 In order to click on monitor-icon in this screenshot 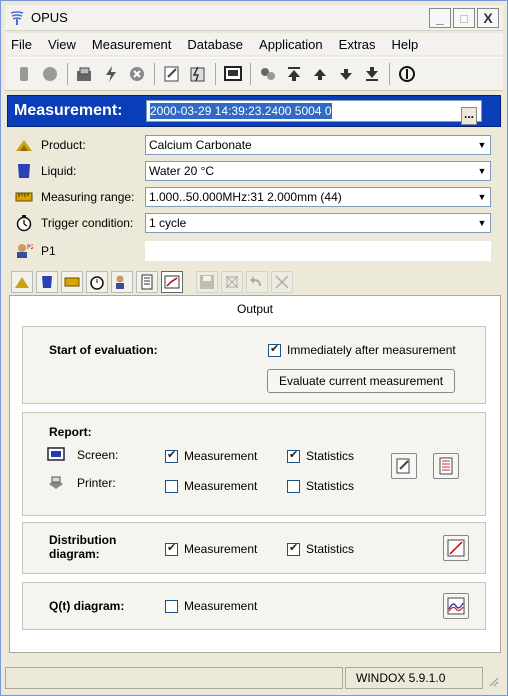, I will do `click(233, 74)`.